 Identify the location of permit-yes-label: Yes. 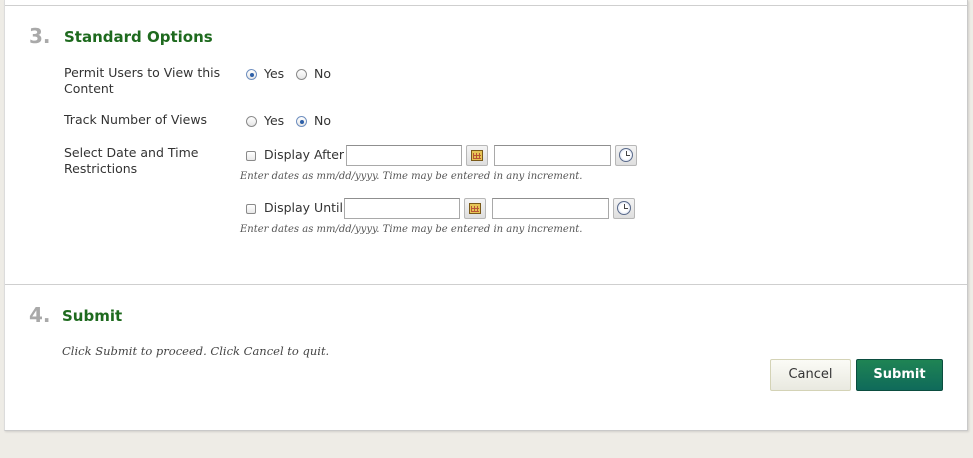
(274, 73).